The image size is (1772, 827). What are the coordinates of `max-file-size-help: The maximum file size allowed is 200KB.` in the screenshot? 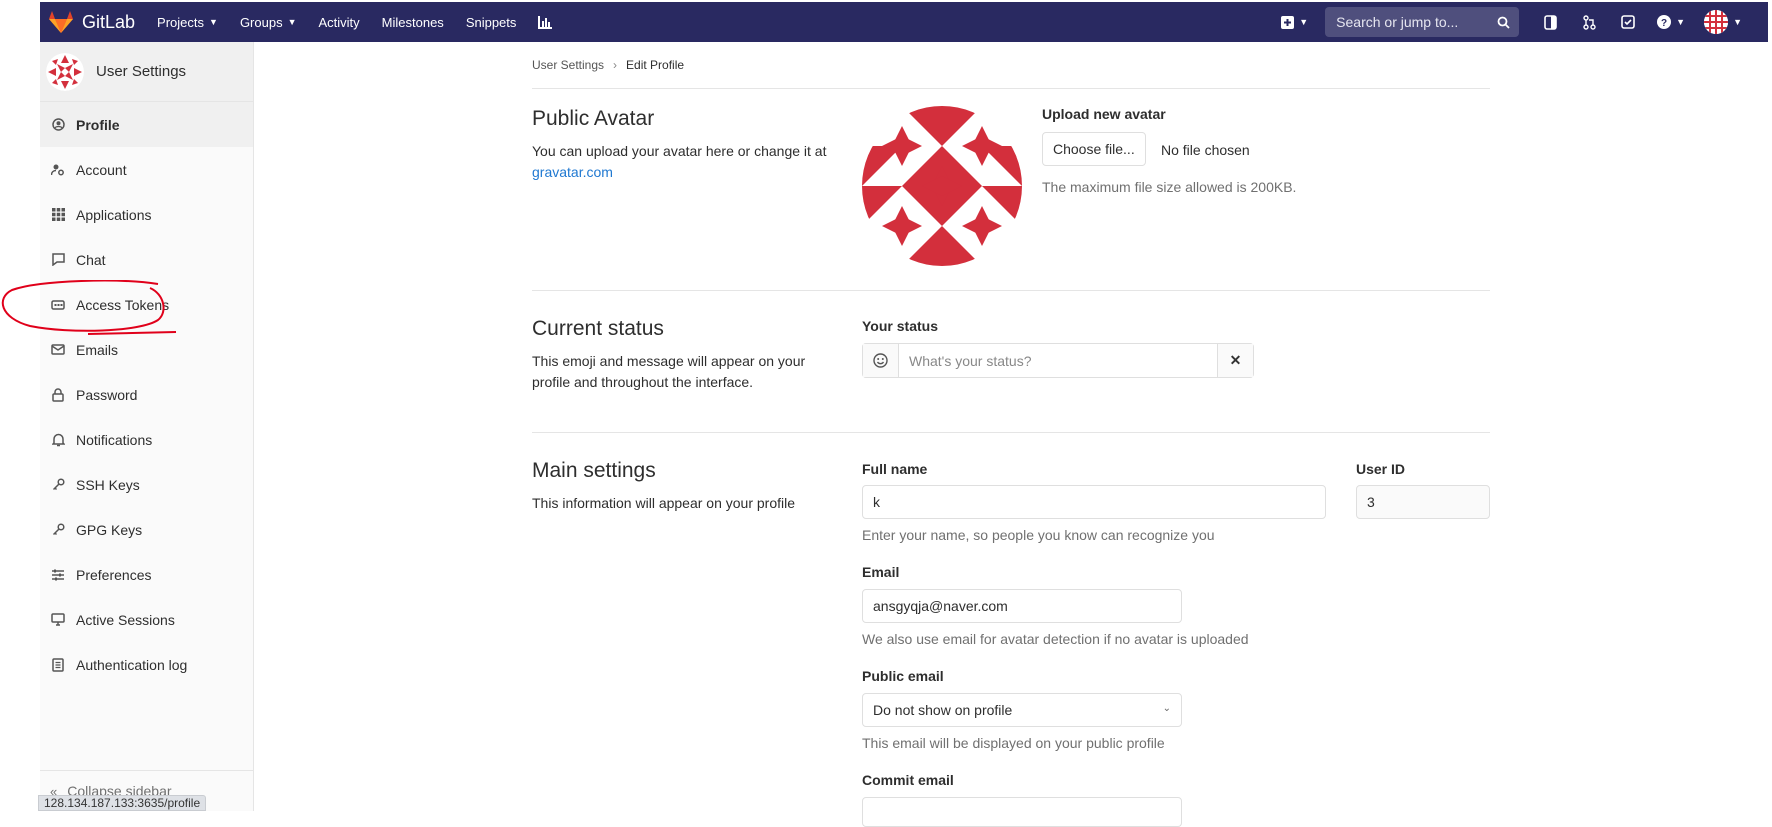 It's located at (1169, 187).